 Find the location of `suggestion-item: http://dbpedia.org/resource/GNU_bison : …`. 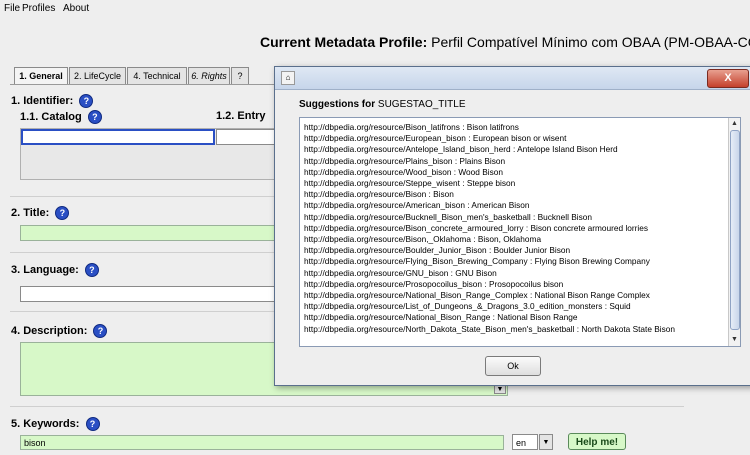

suggestion-item: http://dbpedia.org/resource/GNU_bison : … is located at coordinates (514, 273).